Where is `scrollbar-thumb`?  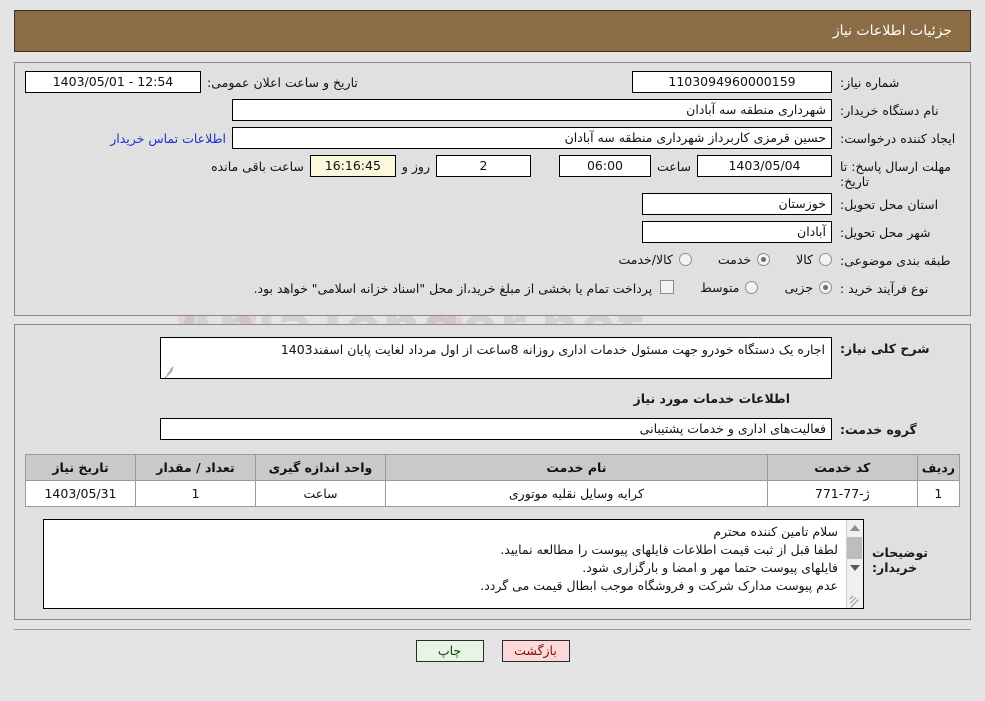 scrollbar-thumb is located at coordinates (854, 548).